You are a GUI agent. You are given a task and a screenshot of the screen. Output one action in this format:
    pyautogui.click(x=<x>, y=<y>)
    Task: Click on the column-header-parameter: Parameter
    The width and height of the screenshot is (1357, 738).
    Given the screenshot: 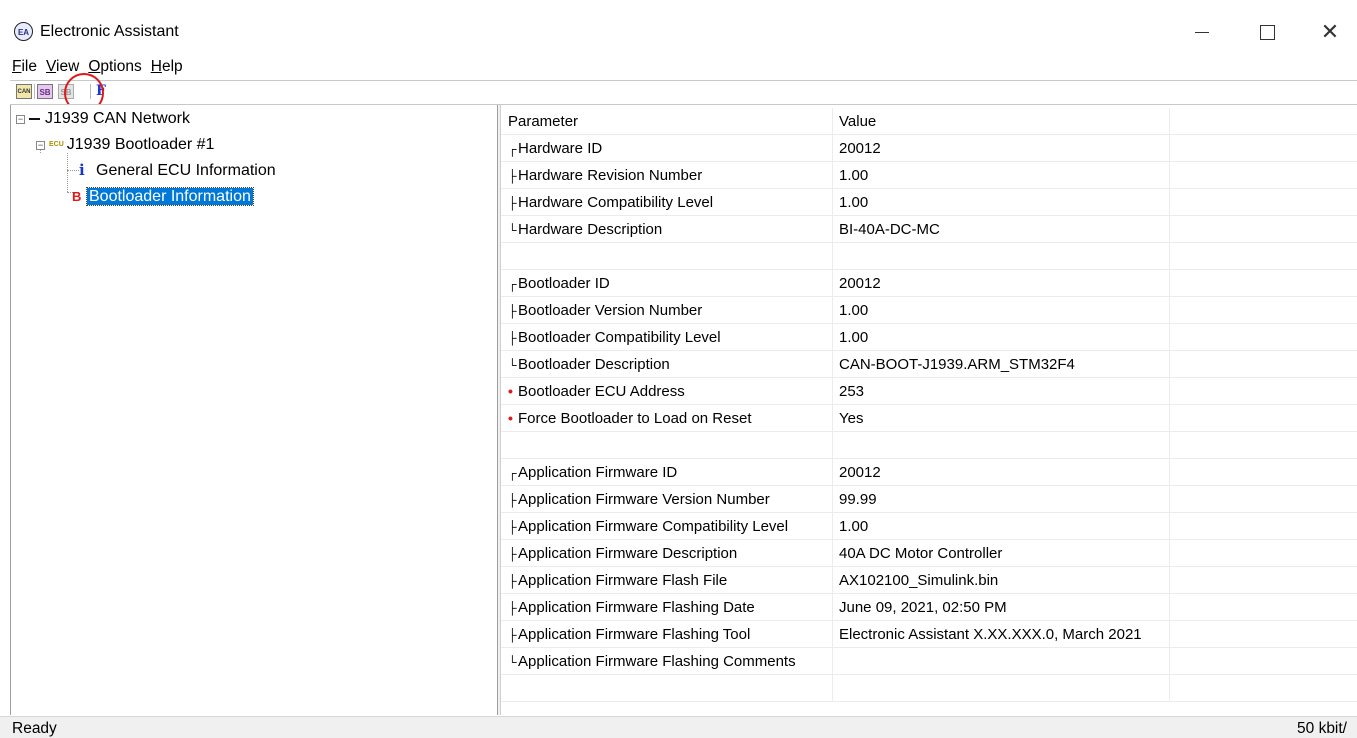 What is the action you would take?
    pyautogui.click(x=667, y=121)
    